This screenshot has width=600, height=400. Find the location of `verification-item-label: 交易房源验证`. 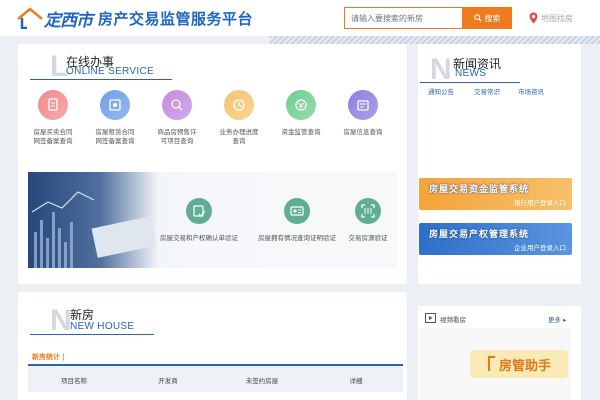

verification-item-label: 交易房源验证 is located at coordinates (368, 238).